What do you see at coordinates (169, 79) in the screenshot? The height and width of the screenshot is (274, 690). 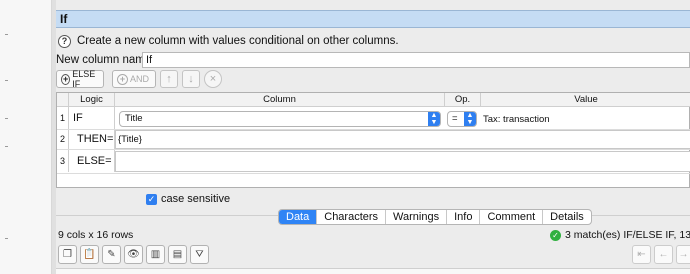 I see `move-up-icon: ↑` at bounding box center [169, 79].